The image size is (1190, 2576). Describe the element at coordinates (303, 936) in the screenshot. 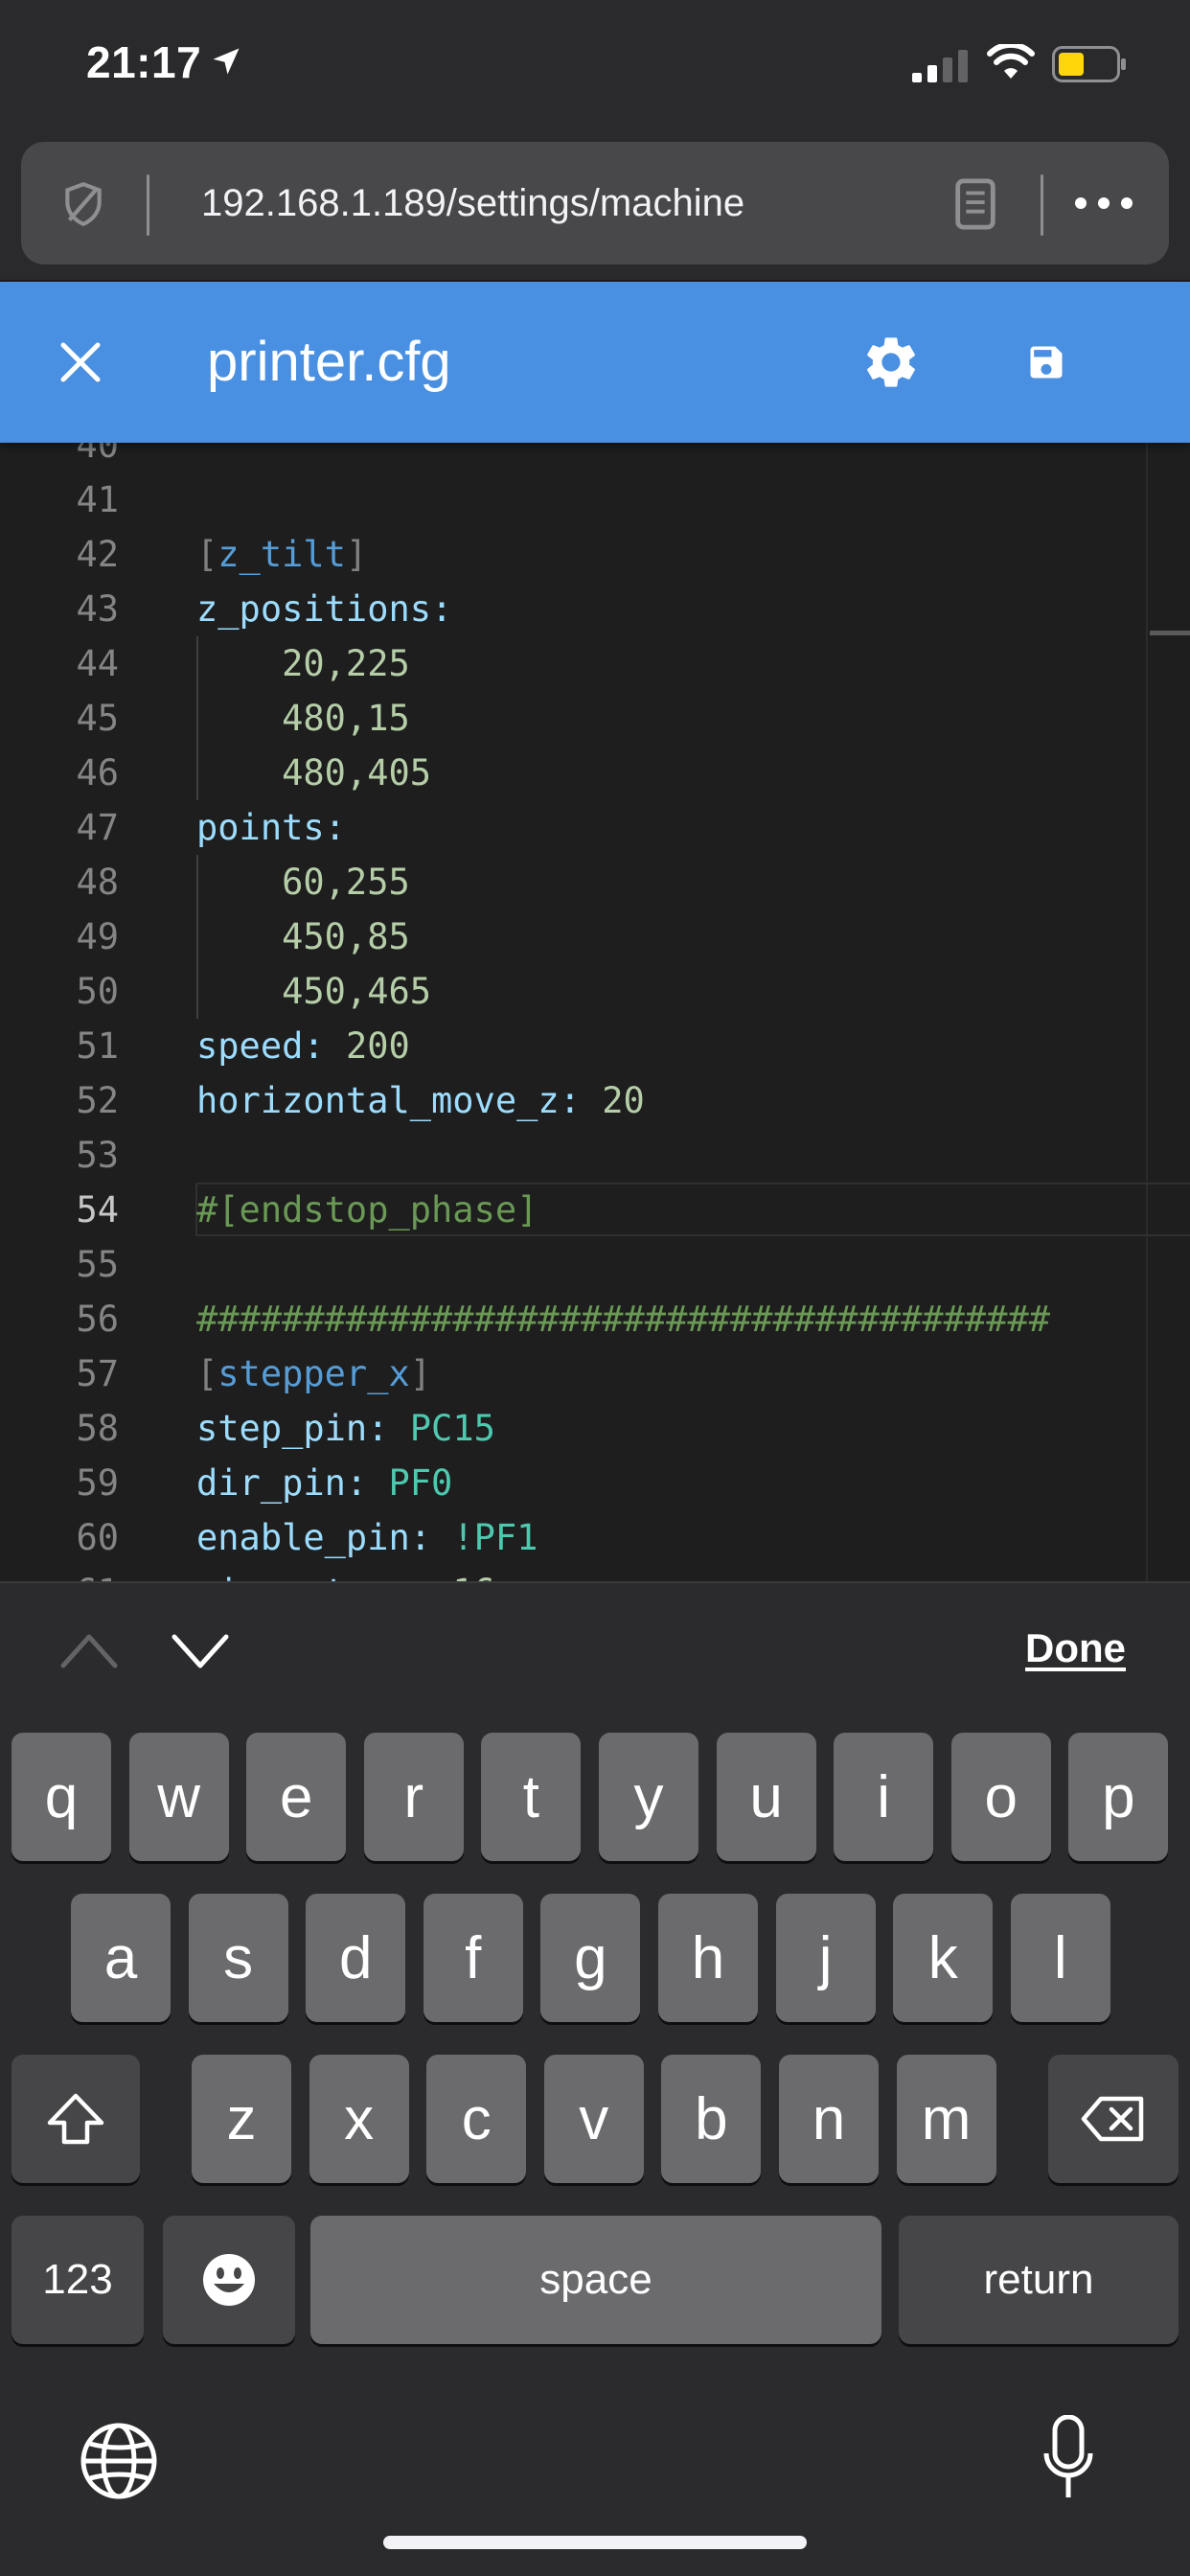

I see `code-text: 450,85` at that location.